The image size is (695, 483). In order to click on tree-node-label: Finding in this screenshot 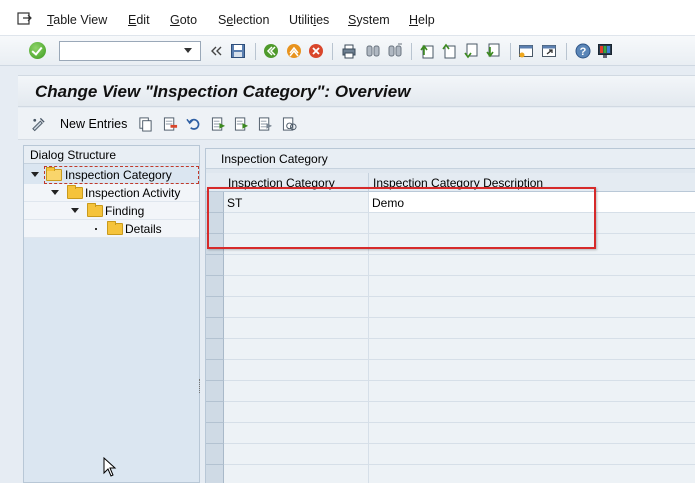, I will do `click(125, 211)`.